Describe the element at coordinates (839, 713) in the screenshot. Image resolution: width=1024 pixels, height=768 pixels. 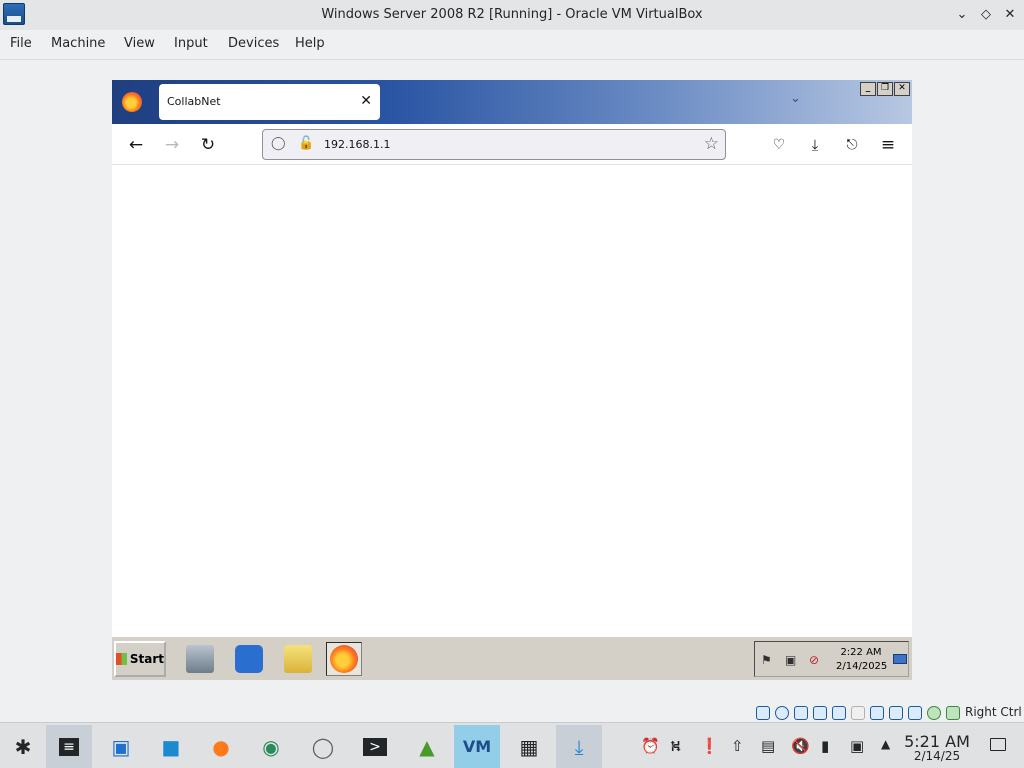
I see `usb-icon` at that location.